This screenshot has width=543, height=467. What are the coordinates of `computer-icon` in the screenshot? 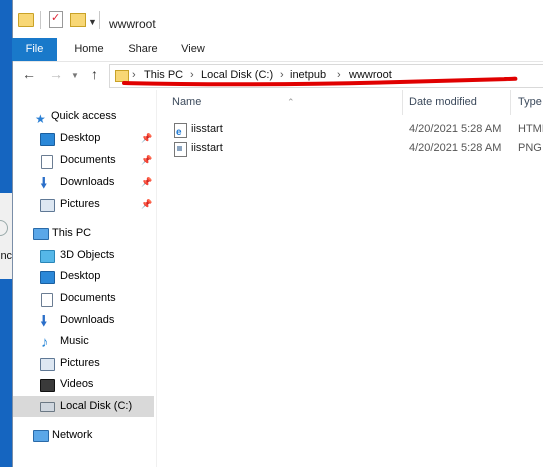 It's located at (41, 234).